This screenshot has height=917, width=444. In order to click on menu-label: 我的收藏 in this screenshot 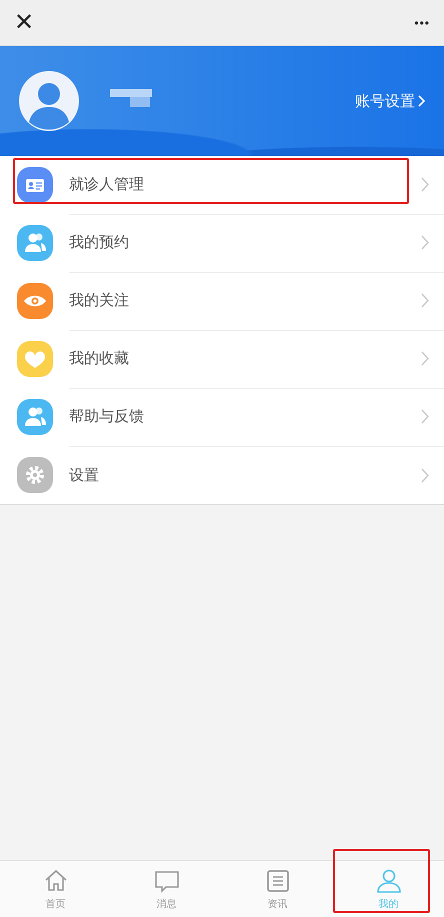, I will do `click(99, 358)`.